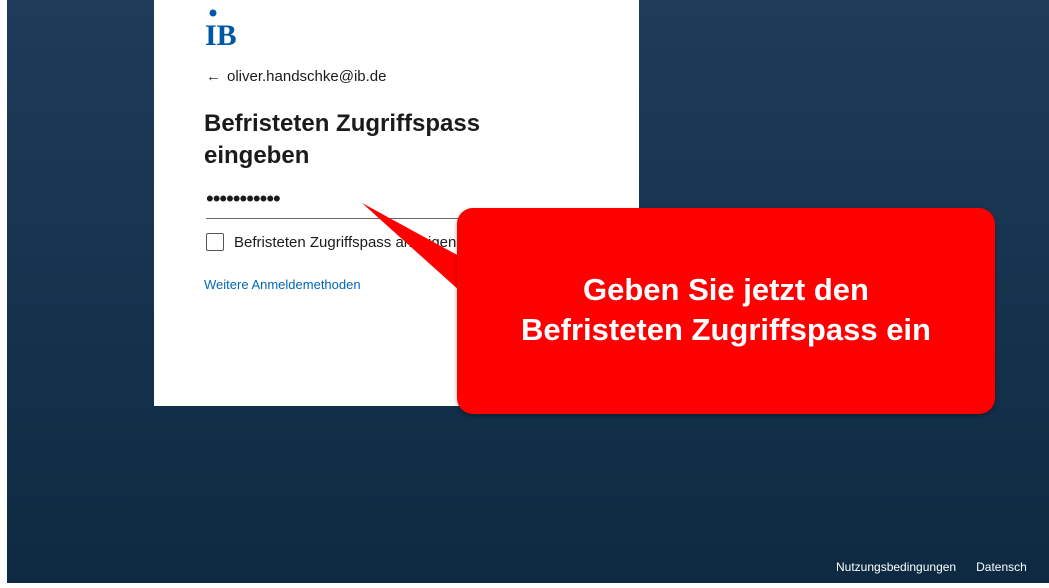 The image size is (1049, 588). I want to click on more-signin-methods-link: Weitere Anmeldemethoden, so click(282, 284).